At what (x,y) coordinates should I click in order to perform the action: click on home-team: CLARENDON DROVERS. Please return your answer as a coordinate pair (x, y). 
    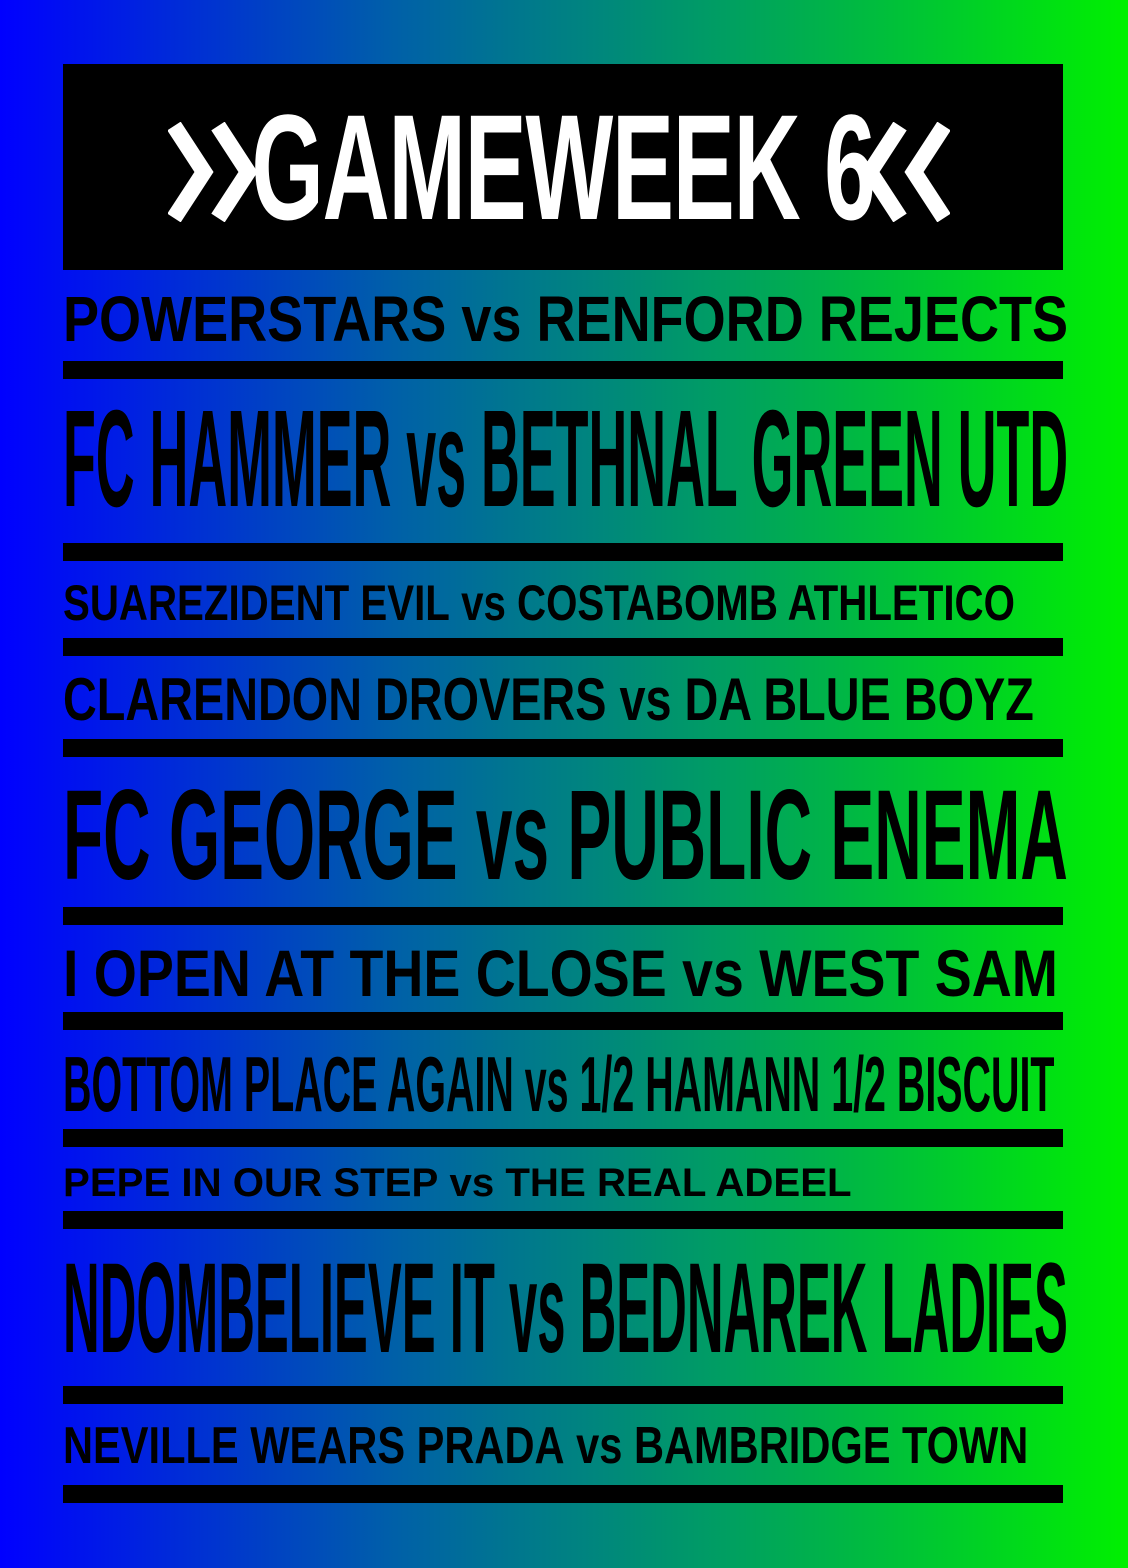
    Looking at the image, I should click on (335, 699).